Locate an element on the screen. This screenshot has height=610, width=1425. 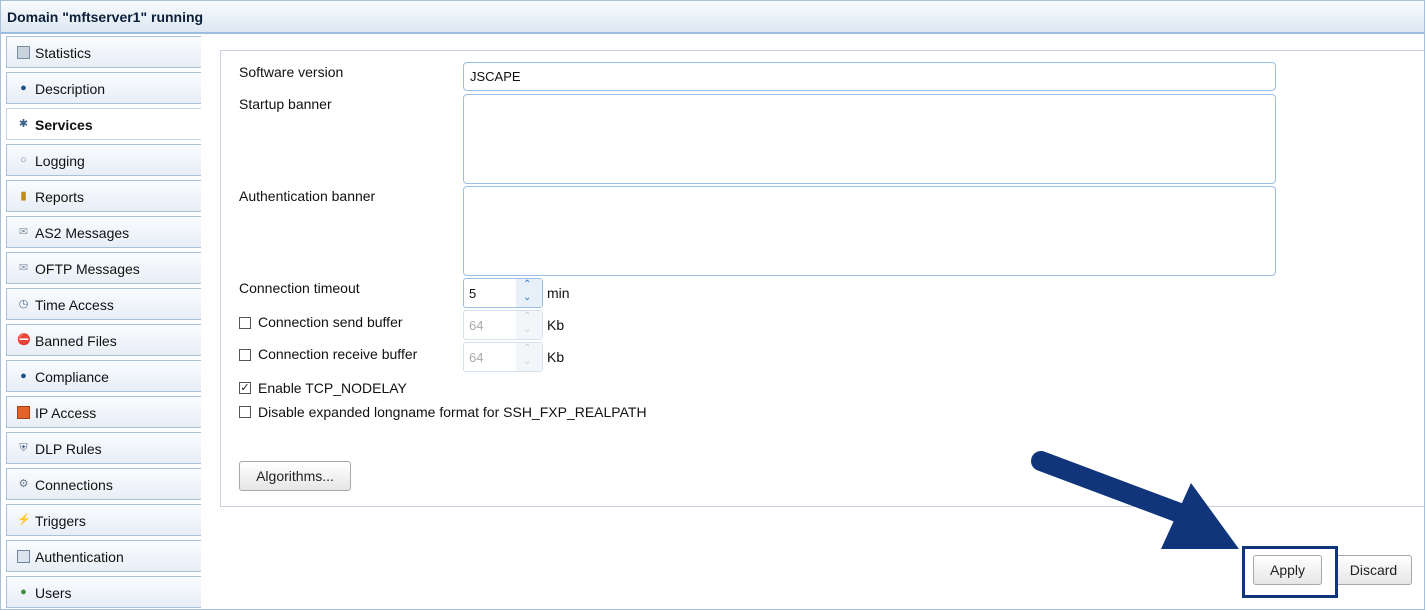
sidebar-item-label: Logging is located at coordinates (60, 161).